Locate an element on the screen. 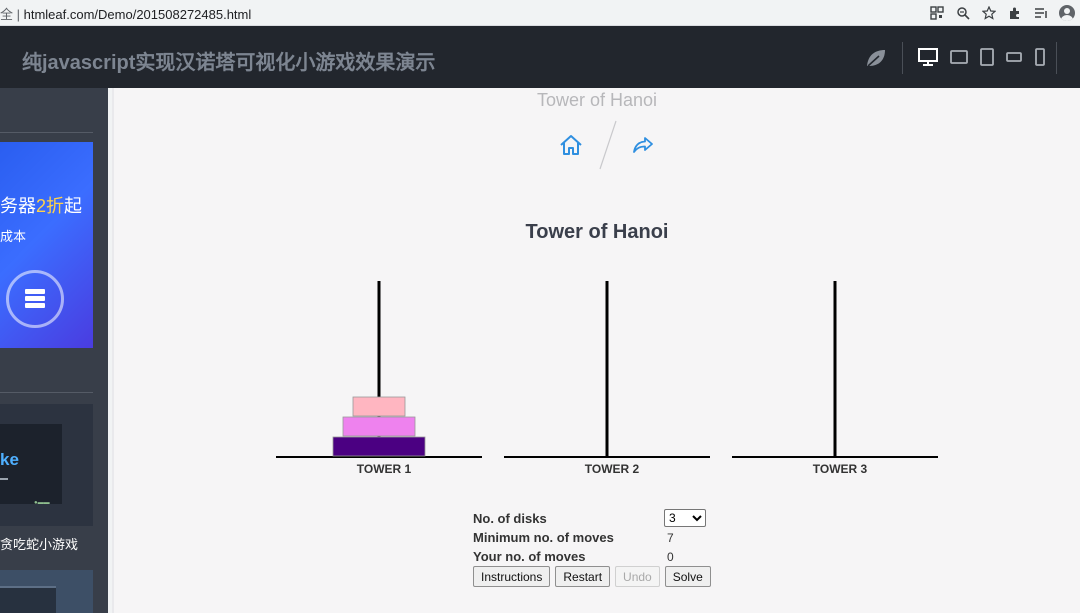  ad-headline-prefix: 务器 is located at coordinates (18, 206).